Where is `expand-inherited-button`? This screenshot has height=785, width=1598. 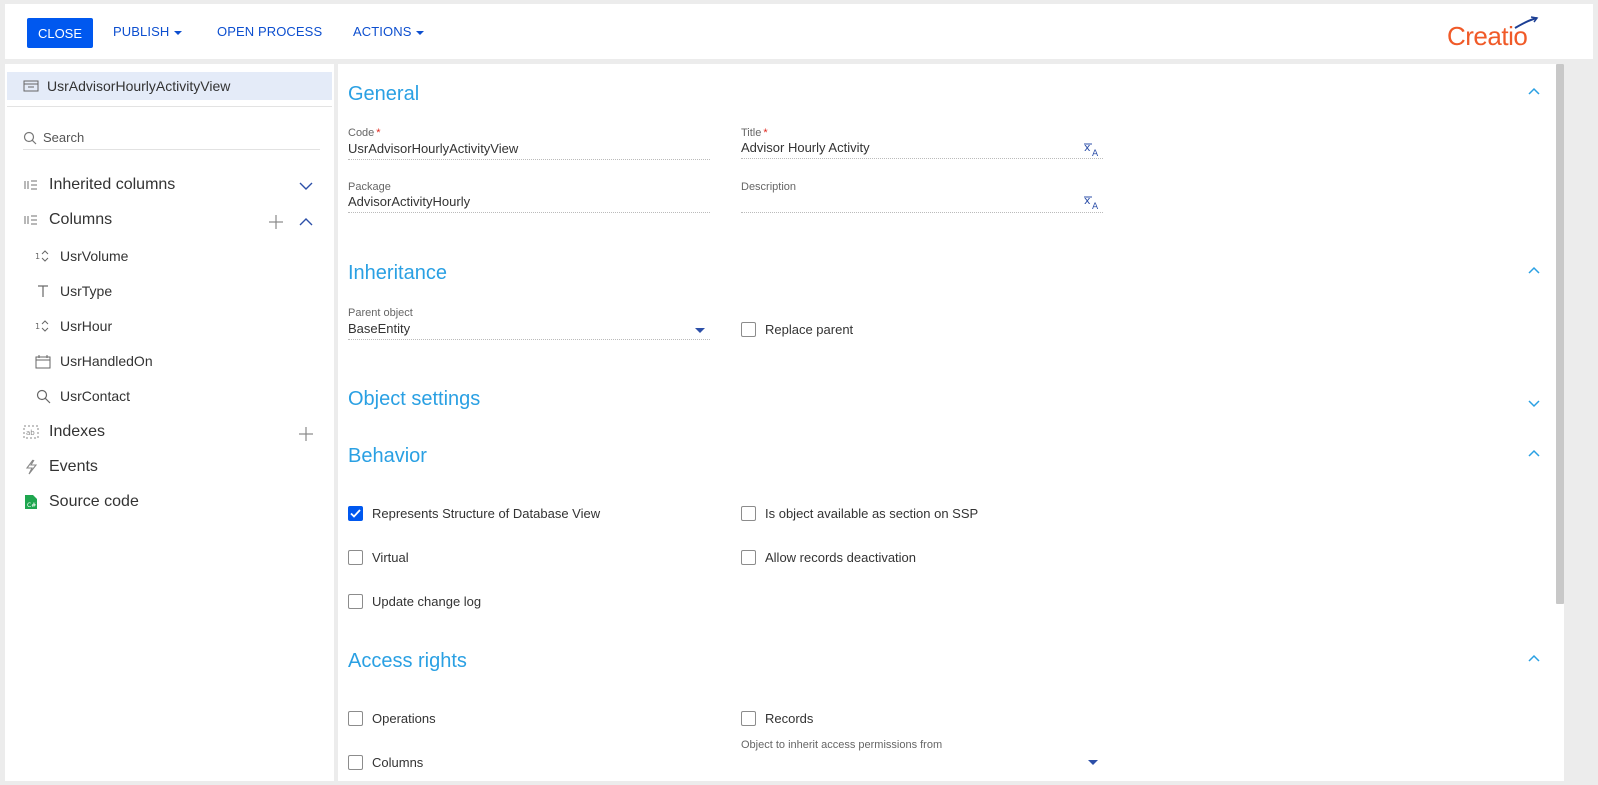 expand-inherited-button is located at coordinates (306, 186).